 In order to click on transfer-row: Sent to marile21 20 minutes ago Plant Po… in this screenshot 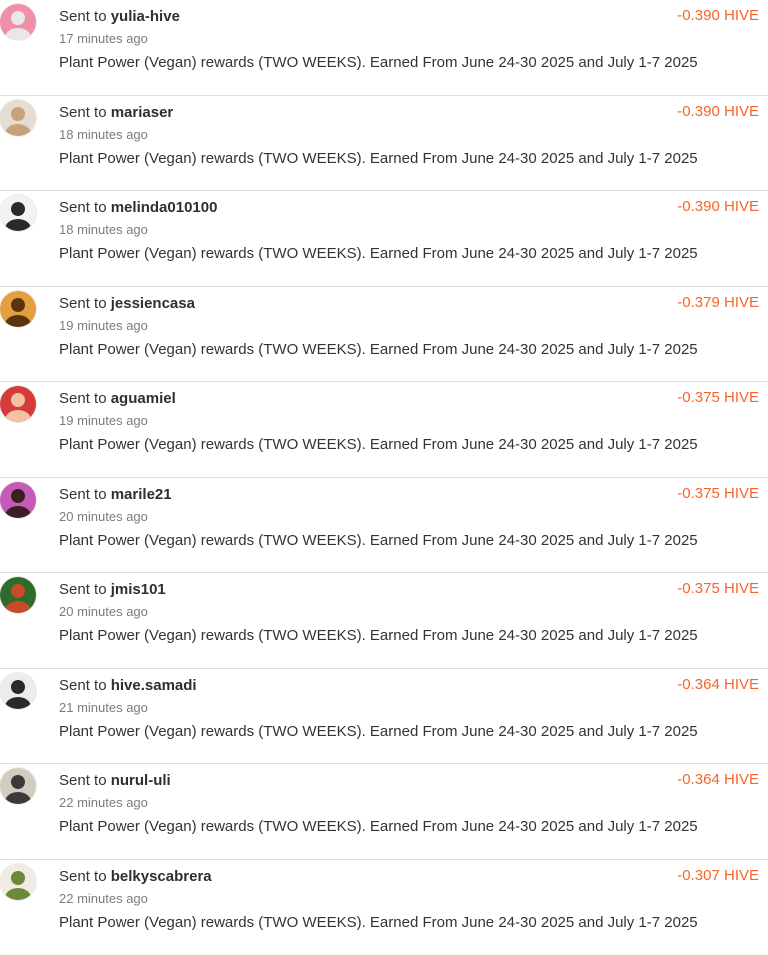, I will do `click(384, 526)`.